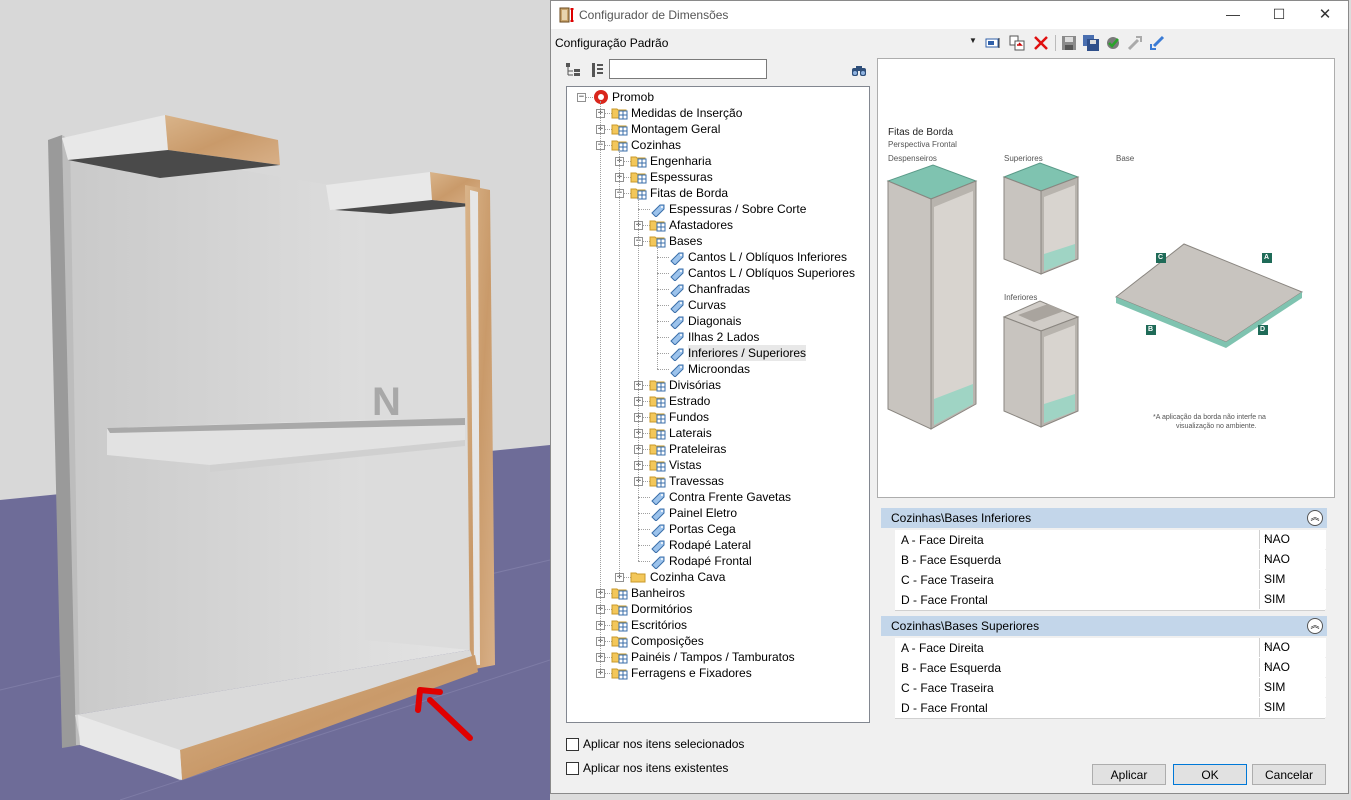 The width and height of the screenshot is (1351, 800). I want to click on tree-item: Curvas, so click(717, 305).